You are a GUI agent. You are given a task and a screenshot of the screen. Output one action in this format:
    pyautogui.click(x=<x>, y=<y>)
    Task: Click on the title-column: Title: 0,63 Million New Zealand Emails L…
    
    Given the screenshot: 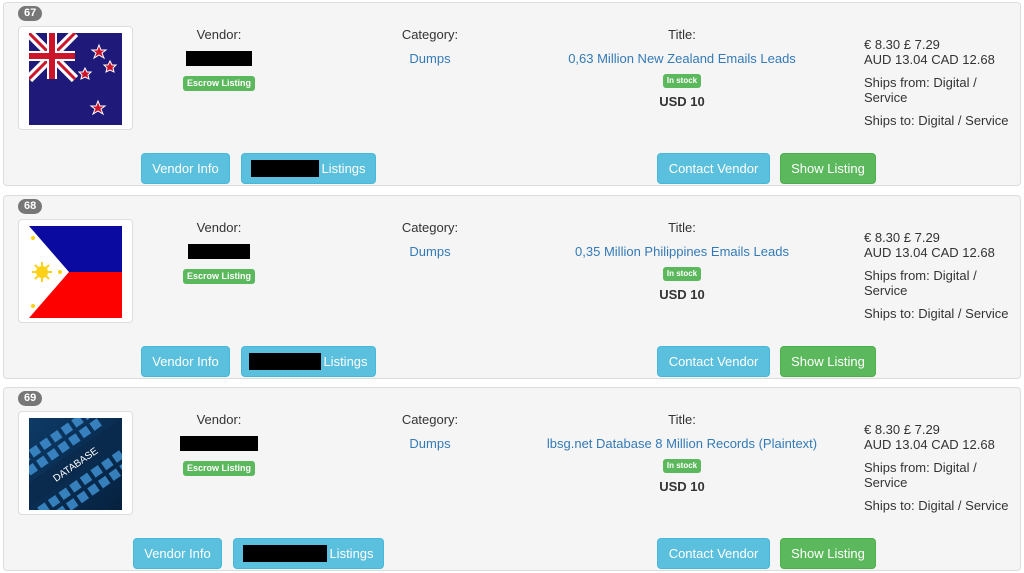 What is the action you would take?
    pyautogui.click(x=682, y=68)
    